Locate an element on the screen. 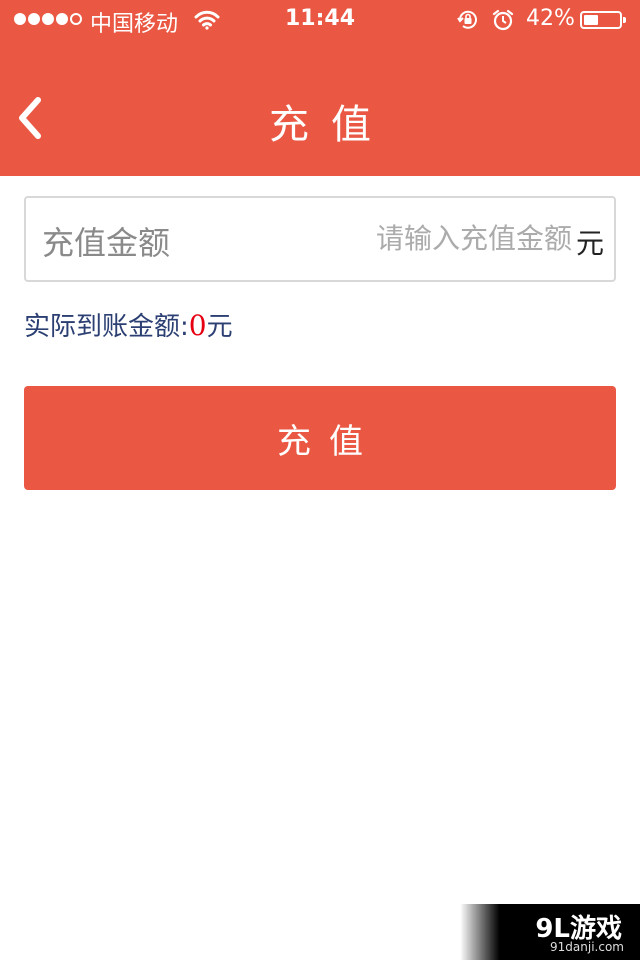 The width and height of the screenshot is (640, 960). battery-percent: 42% is located at coordinates (550, 18).